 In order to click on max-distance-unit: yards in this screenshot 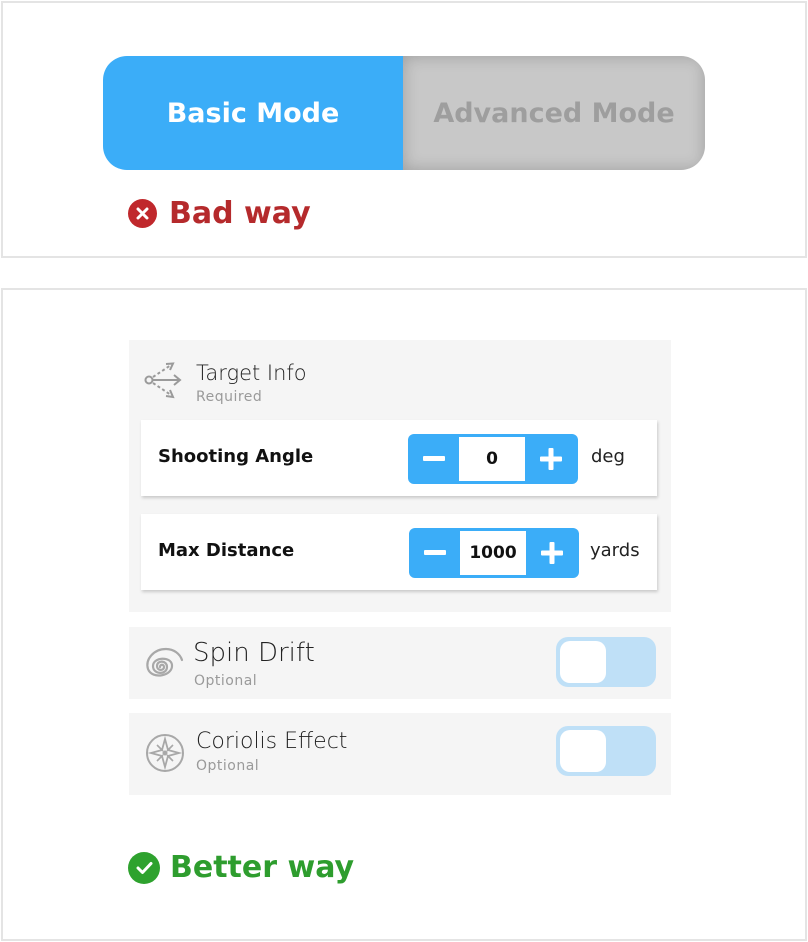, I will do `click(615, 550)`.